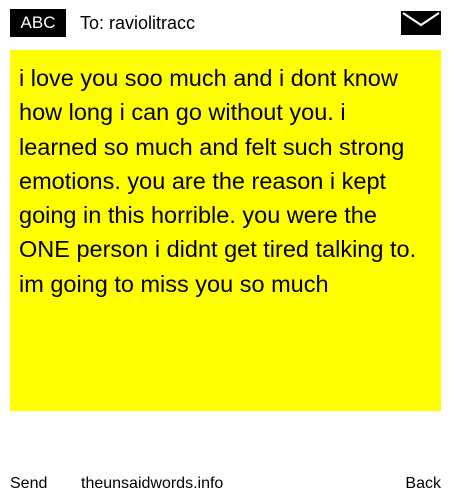  What do you see at coordinates (225, 485) in the screenshot?
I see `footer-bar: Send theunsaidwords.info Back` at bounding box center [225, 485].